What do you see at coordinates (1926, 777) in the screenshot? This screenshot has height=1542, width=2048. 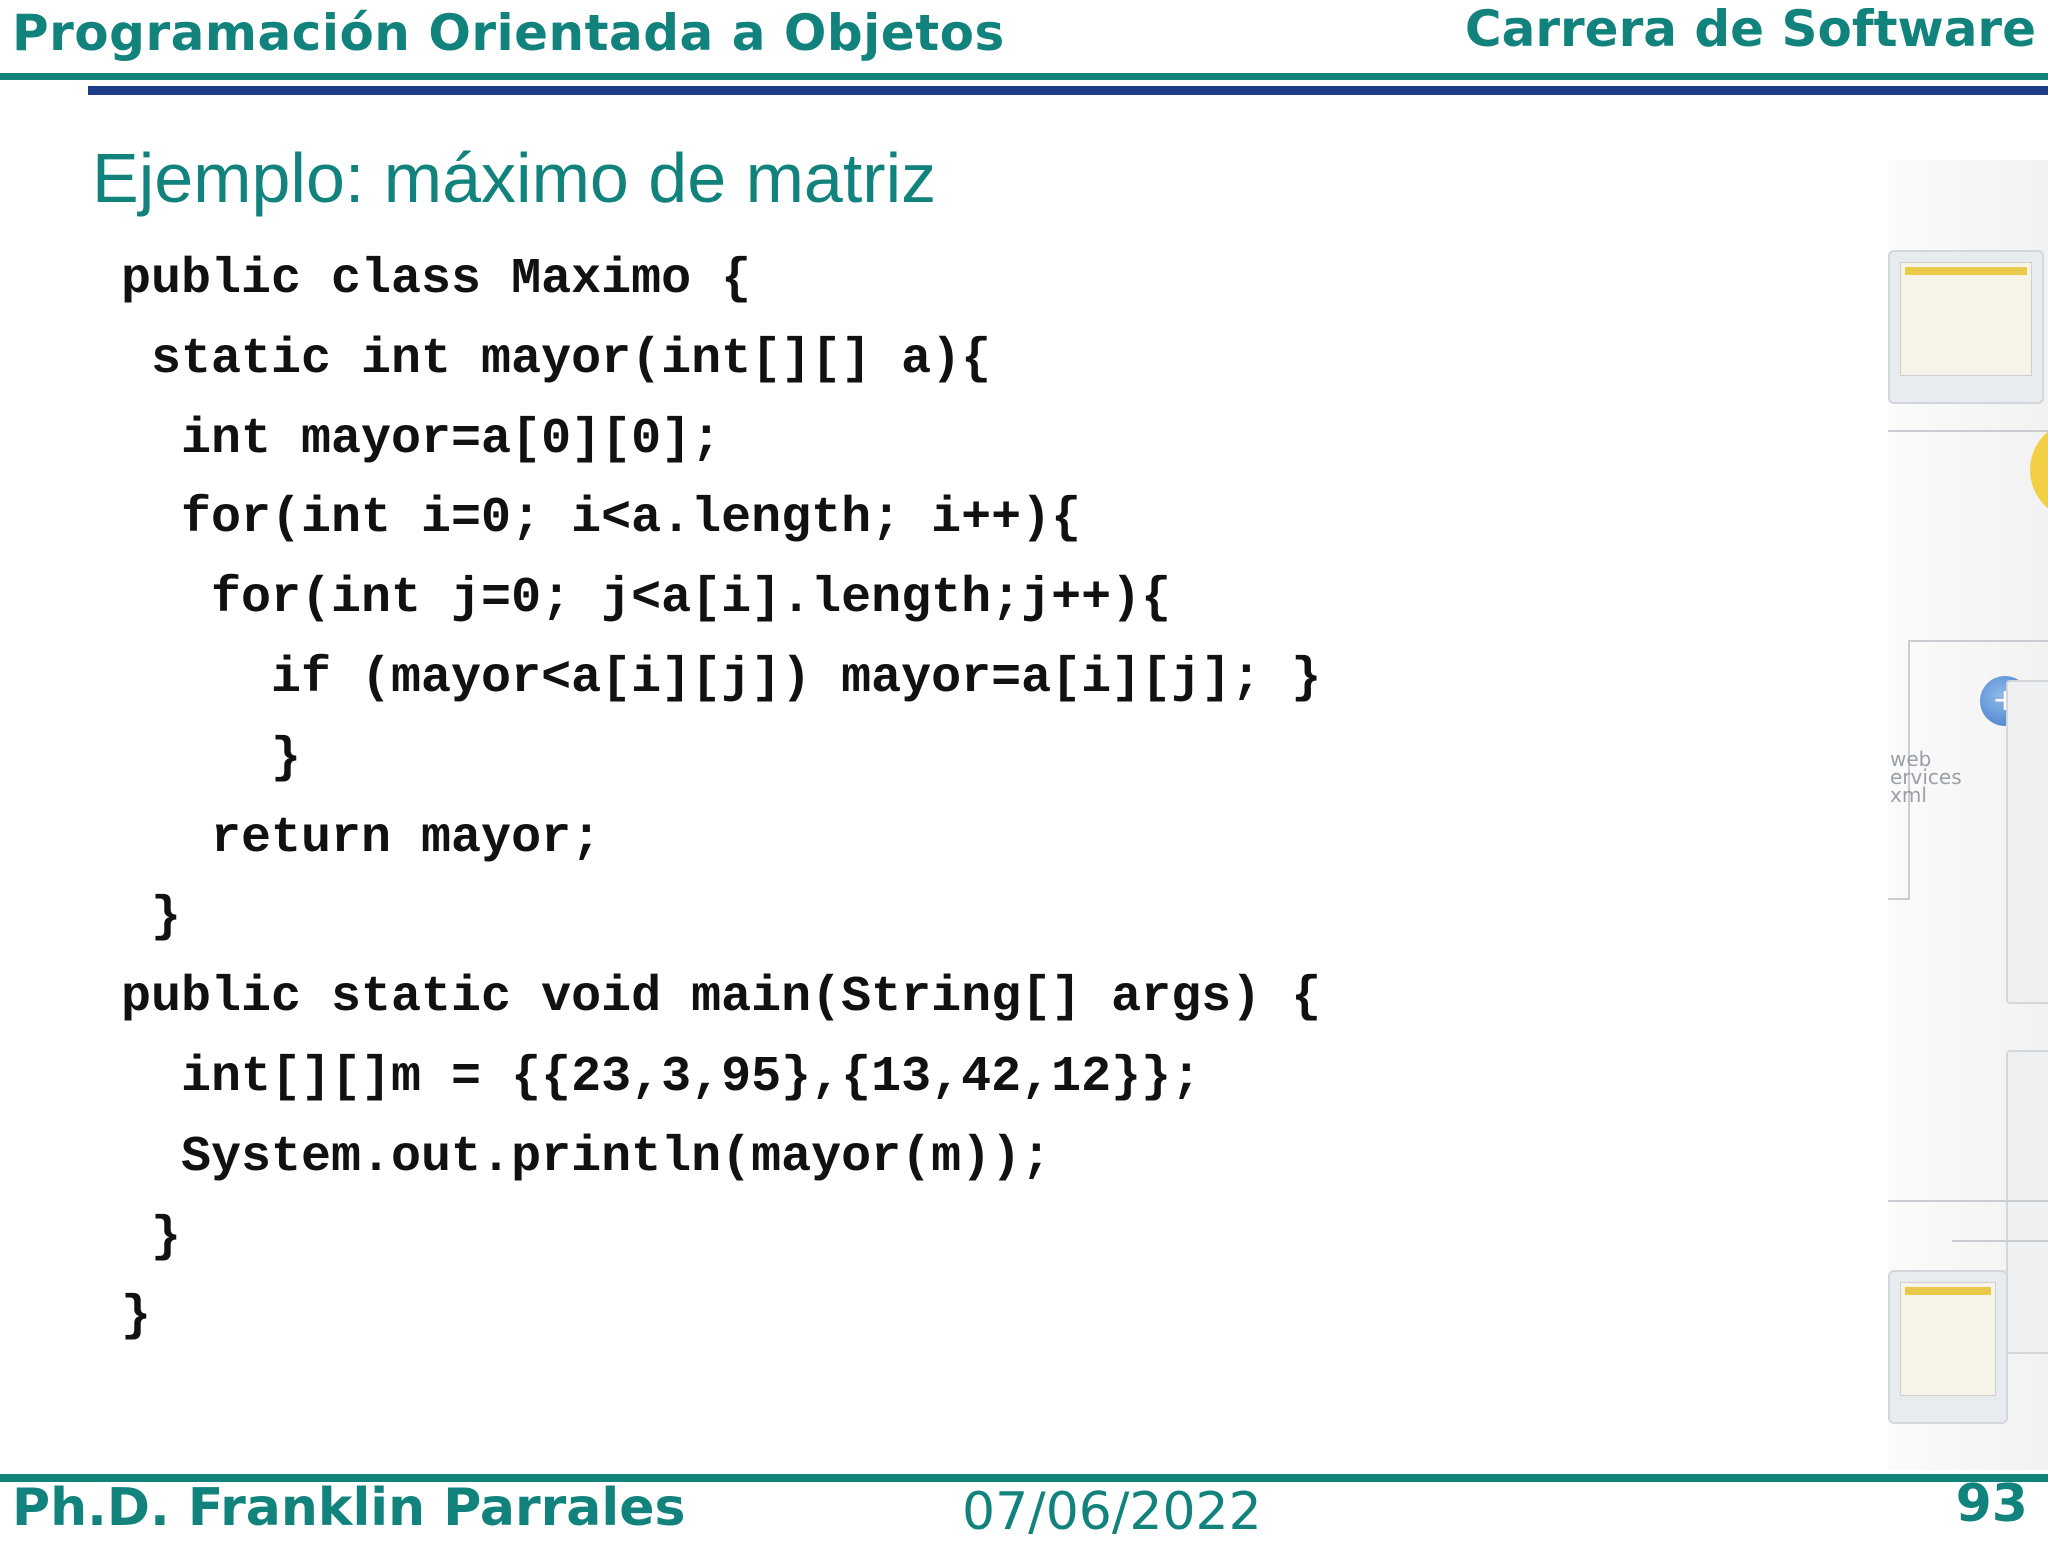 I see `web-services-label: web ervices xml` at bounding box center [1926, 777].